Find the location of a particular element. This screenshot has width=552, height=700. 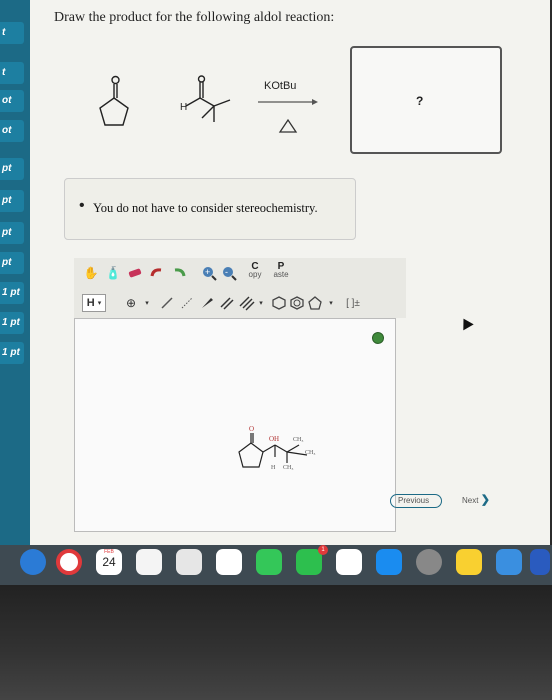

answer-placeholder: ? is located at coordinates (420, 101).